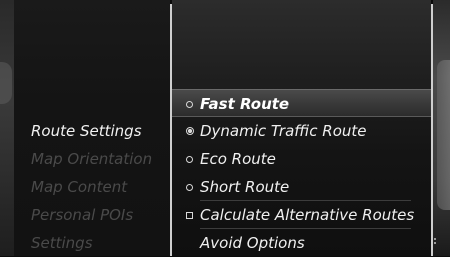 The image size is (450, 257). What do you see at coordinates (245, 187) in the screenshot?
I see `option-label: Short Route` at bounding box center [245, 187].